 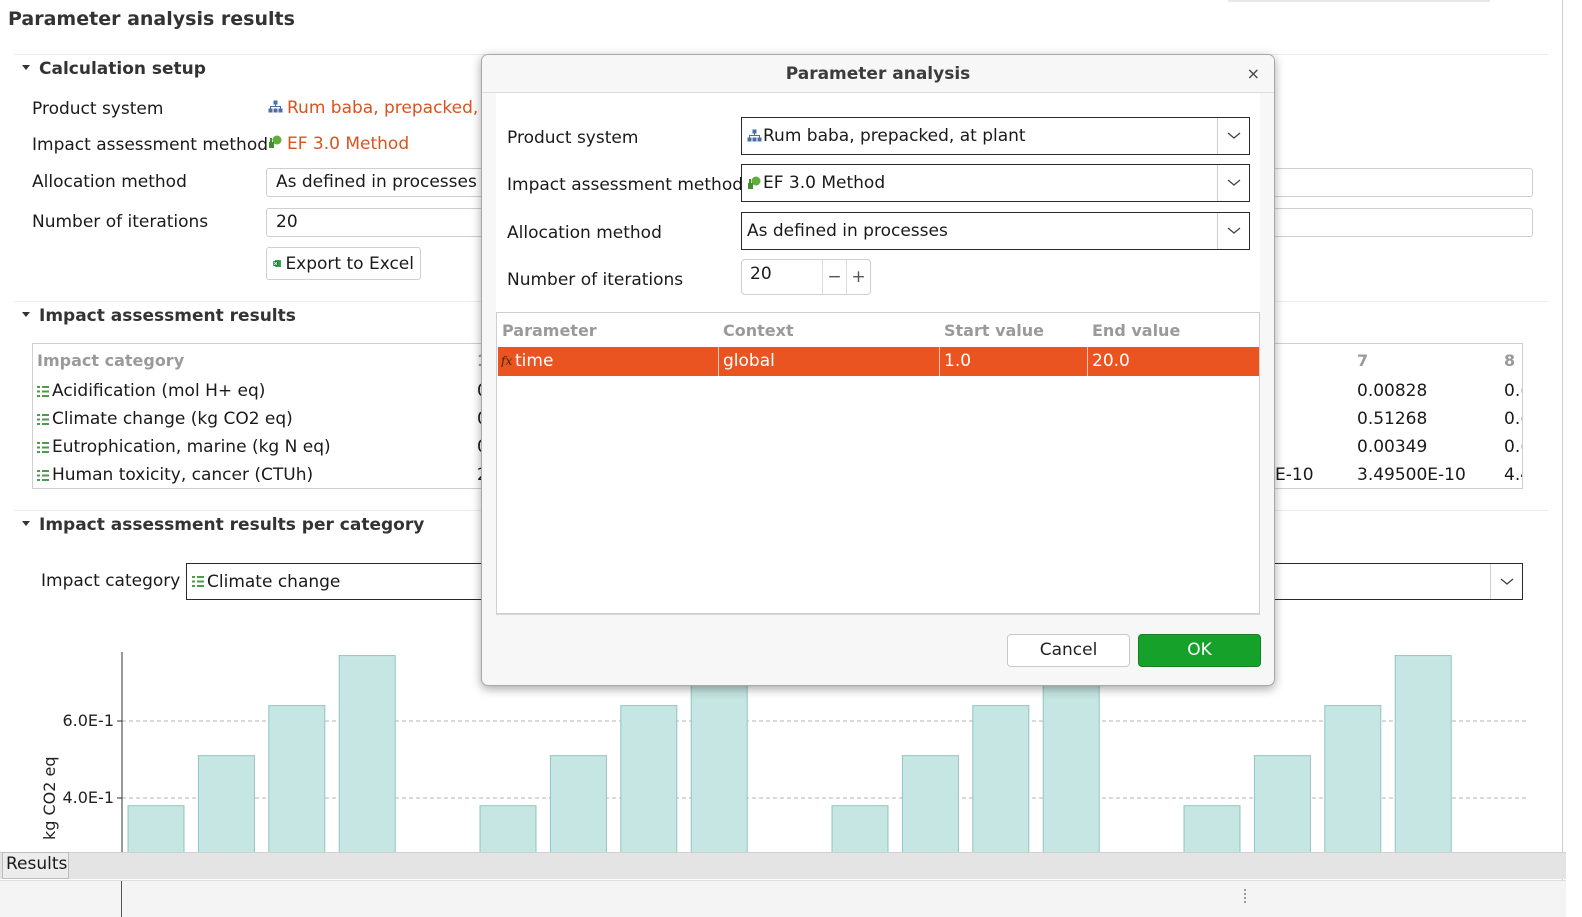 I want to click on table-row: Human toxicity, cancer (CTUh), so click(x=175, y=475).